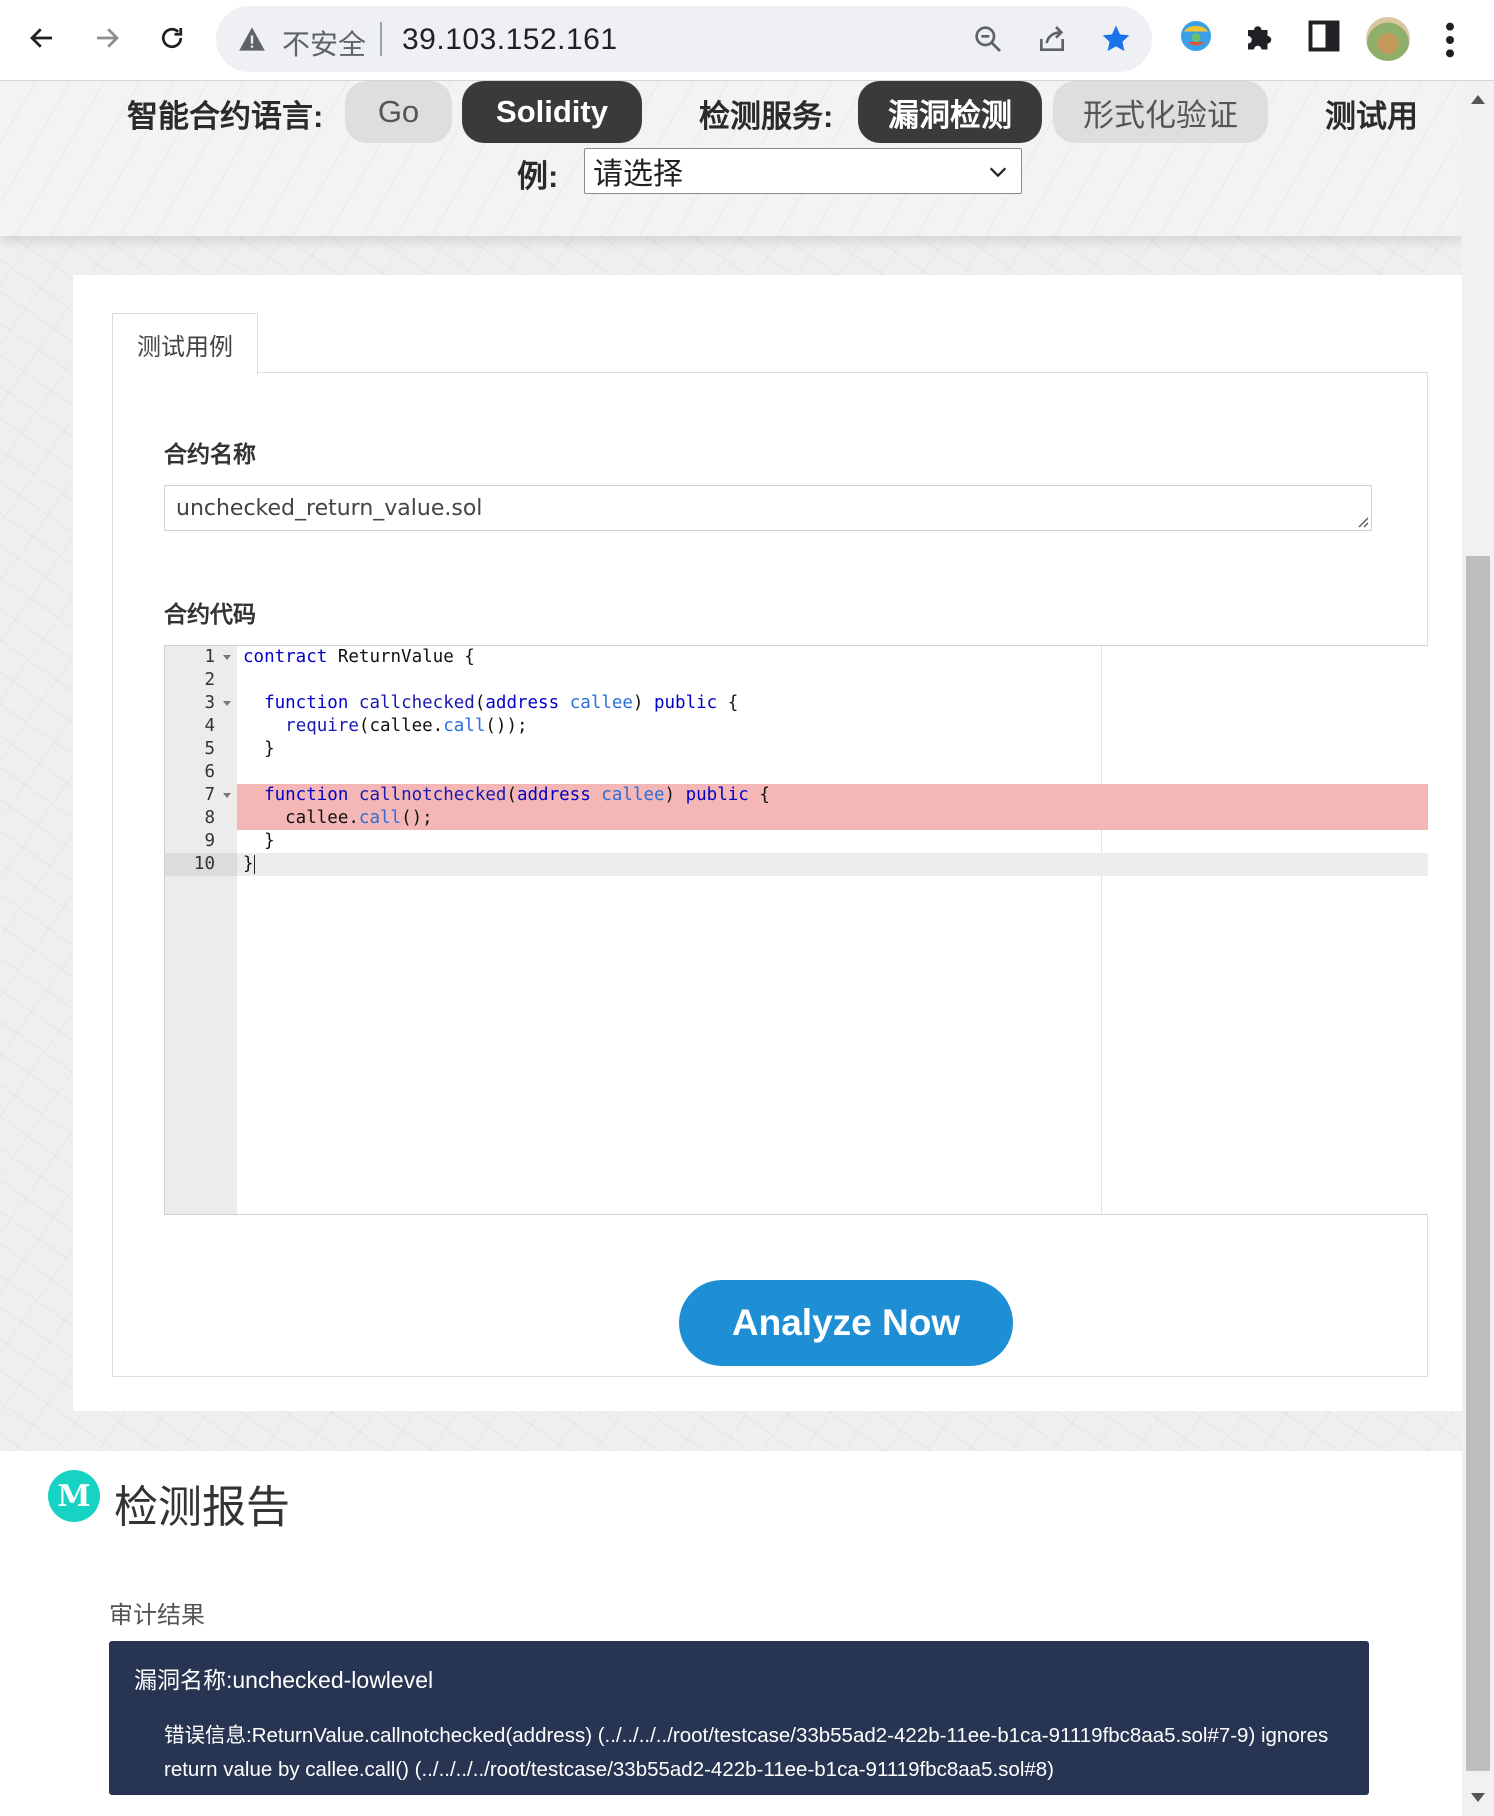 This screenshot has height=1816, width=1494. I want to click on report-logo-icon: M, so click(74, 1496).